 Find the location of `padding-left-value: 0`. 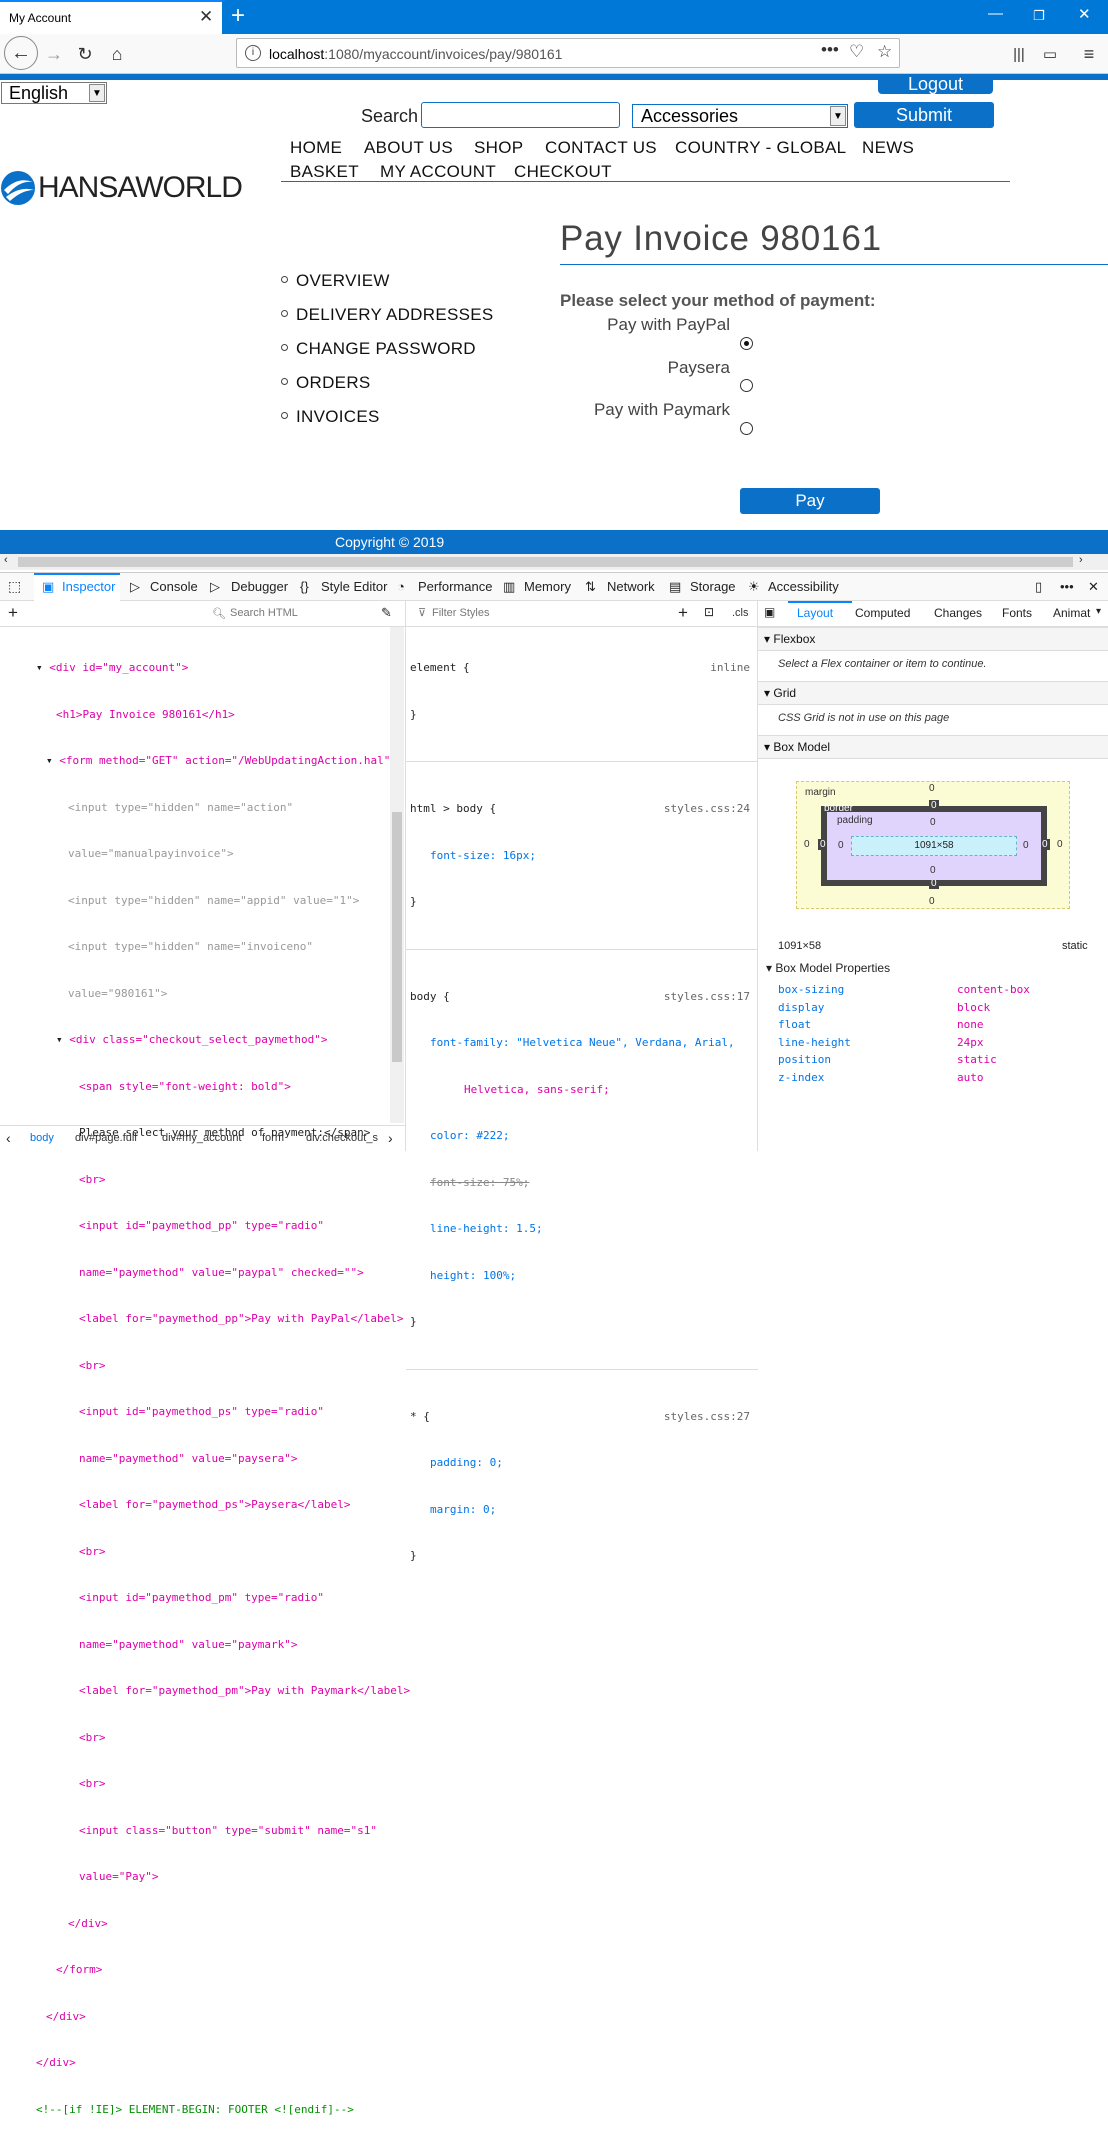

padding-left-value: 0 is located at coordinates (841, 845).